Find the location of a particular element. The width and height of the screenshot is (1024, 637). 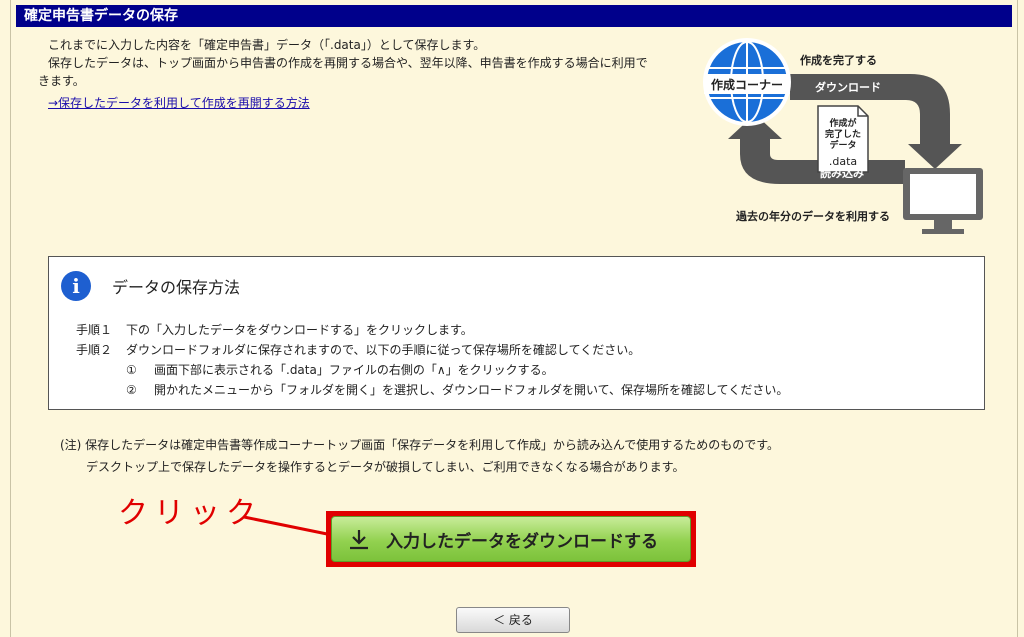

info-title: データの保存方法 is located at coordinates (176, 287).